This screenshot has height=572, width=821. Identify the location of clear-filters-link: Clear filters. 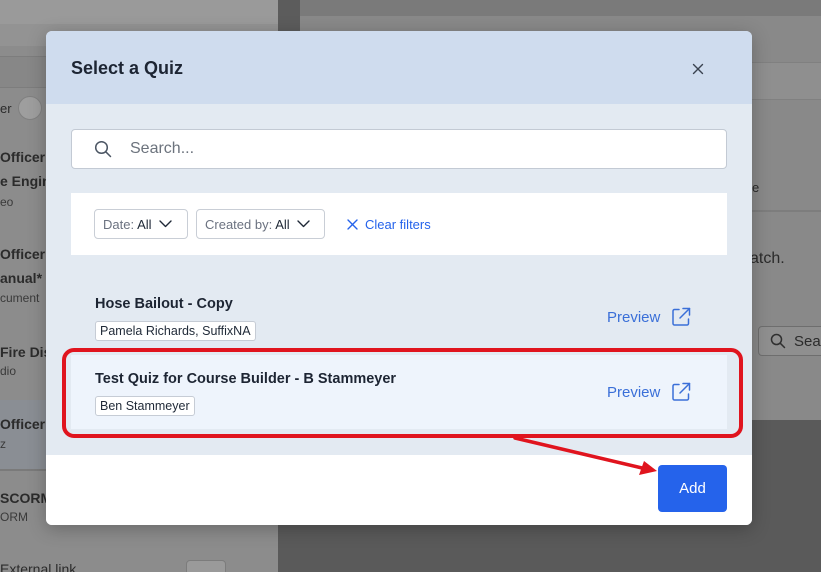
(389, 224).